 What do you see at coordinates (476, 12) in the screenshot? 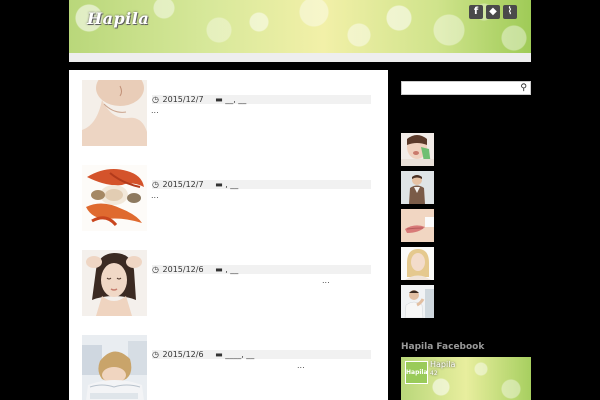
I see `facebook-icon: f` at bounding box center [476, 12].